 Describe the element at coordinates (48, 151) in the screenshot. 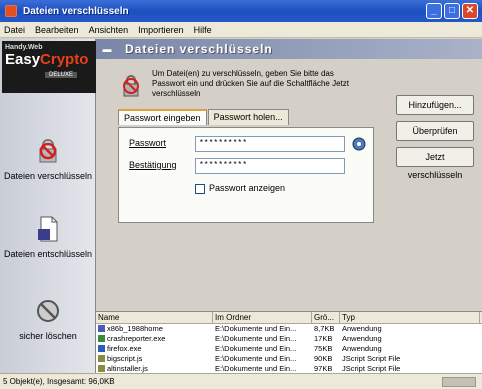

I see `encrypt-lock-icon` at that location.